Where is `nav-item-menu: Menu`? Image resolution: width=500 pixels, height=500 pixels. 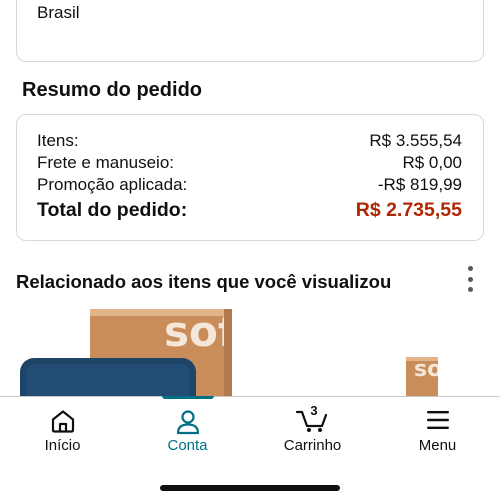
nav-item-menu: Menu is located at coordinates (437, 434).